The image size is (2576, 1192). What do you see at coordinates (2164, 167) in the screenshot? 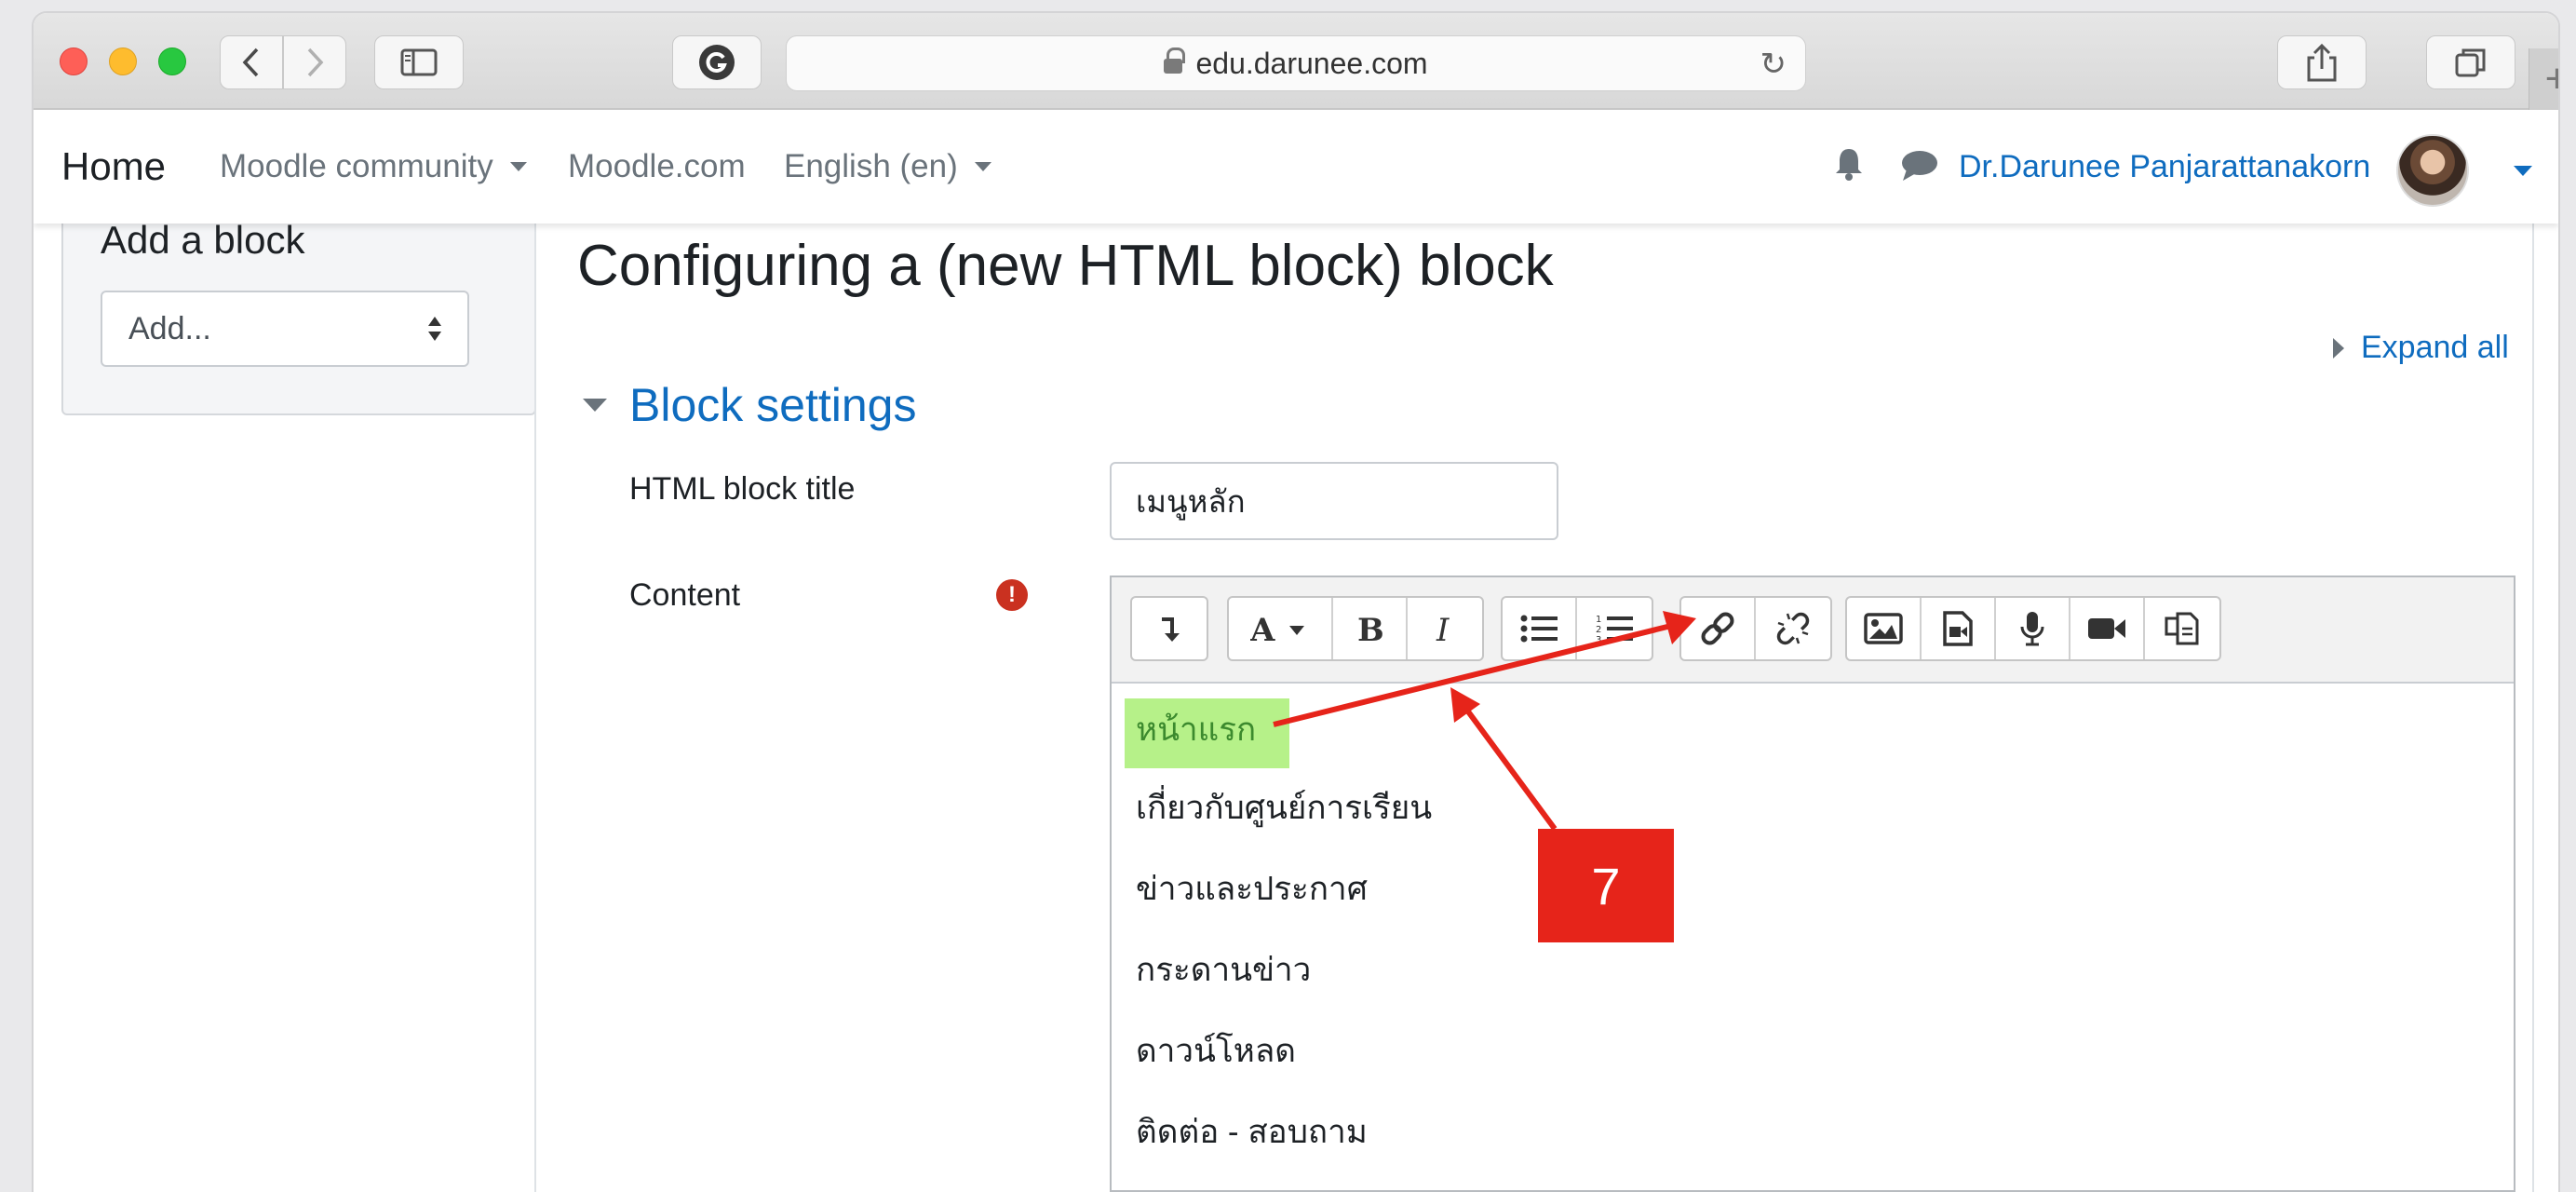
I see `user-menu-name: Dr.Darunee Panjarattanakorn` at bounding box center [2164, 167].